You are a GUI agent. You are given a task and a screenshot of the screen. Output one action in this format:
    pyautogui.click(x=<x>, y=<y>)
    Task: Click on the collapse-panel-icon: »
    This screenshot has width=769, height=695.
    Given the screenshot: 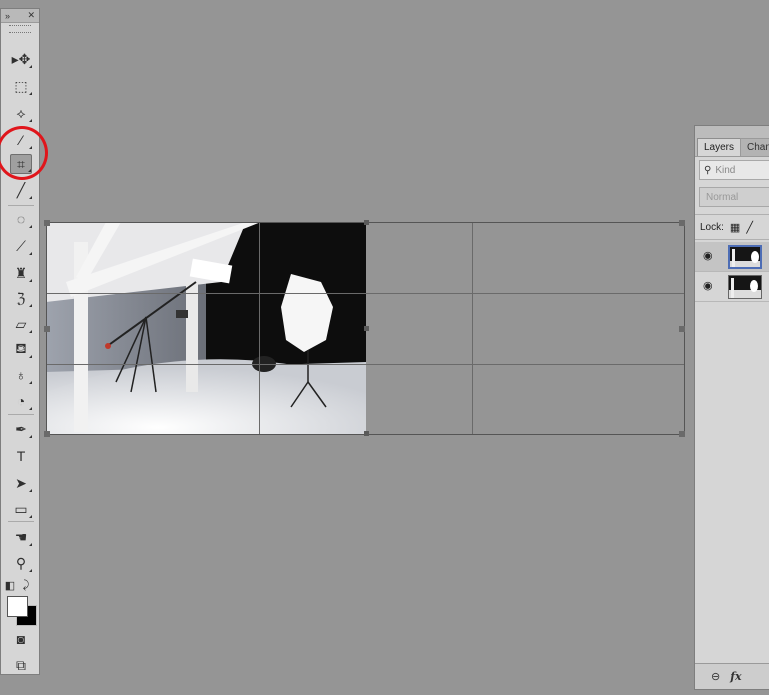 What is the action you would take?
    pyautogui.click(x=7, y=16)
    